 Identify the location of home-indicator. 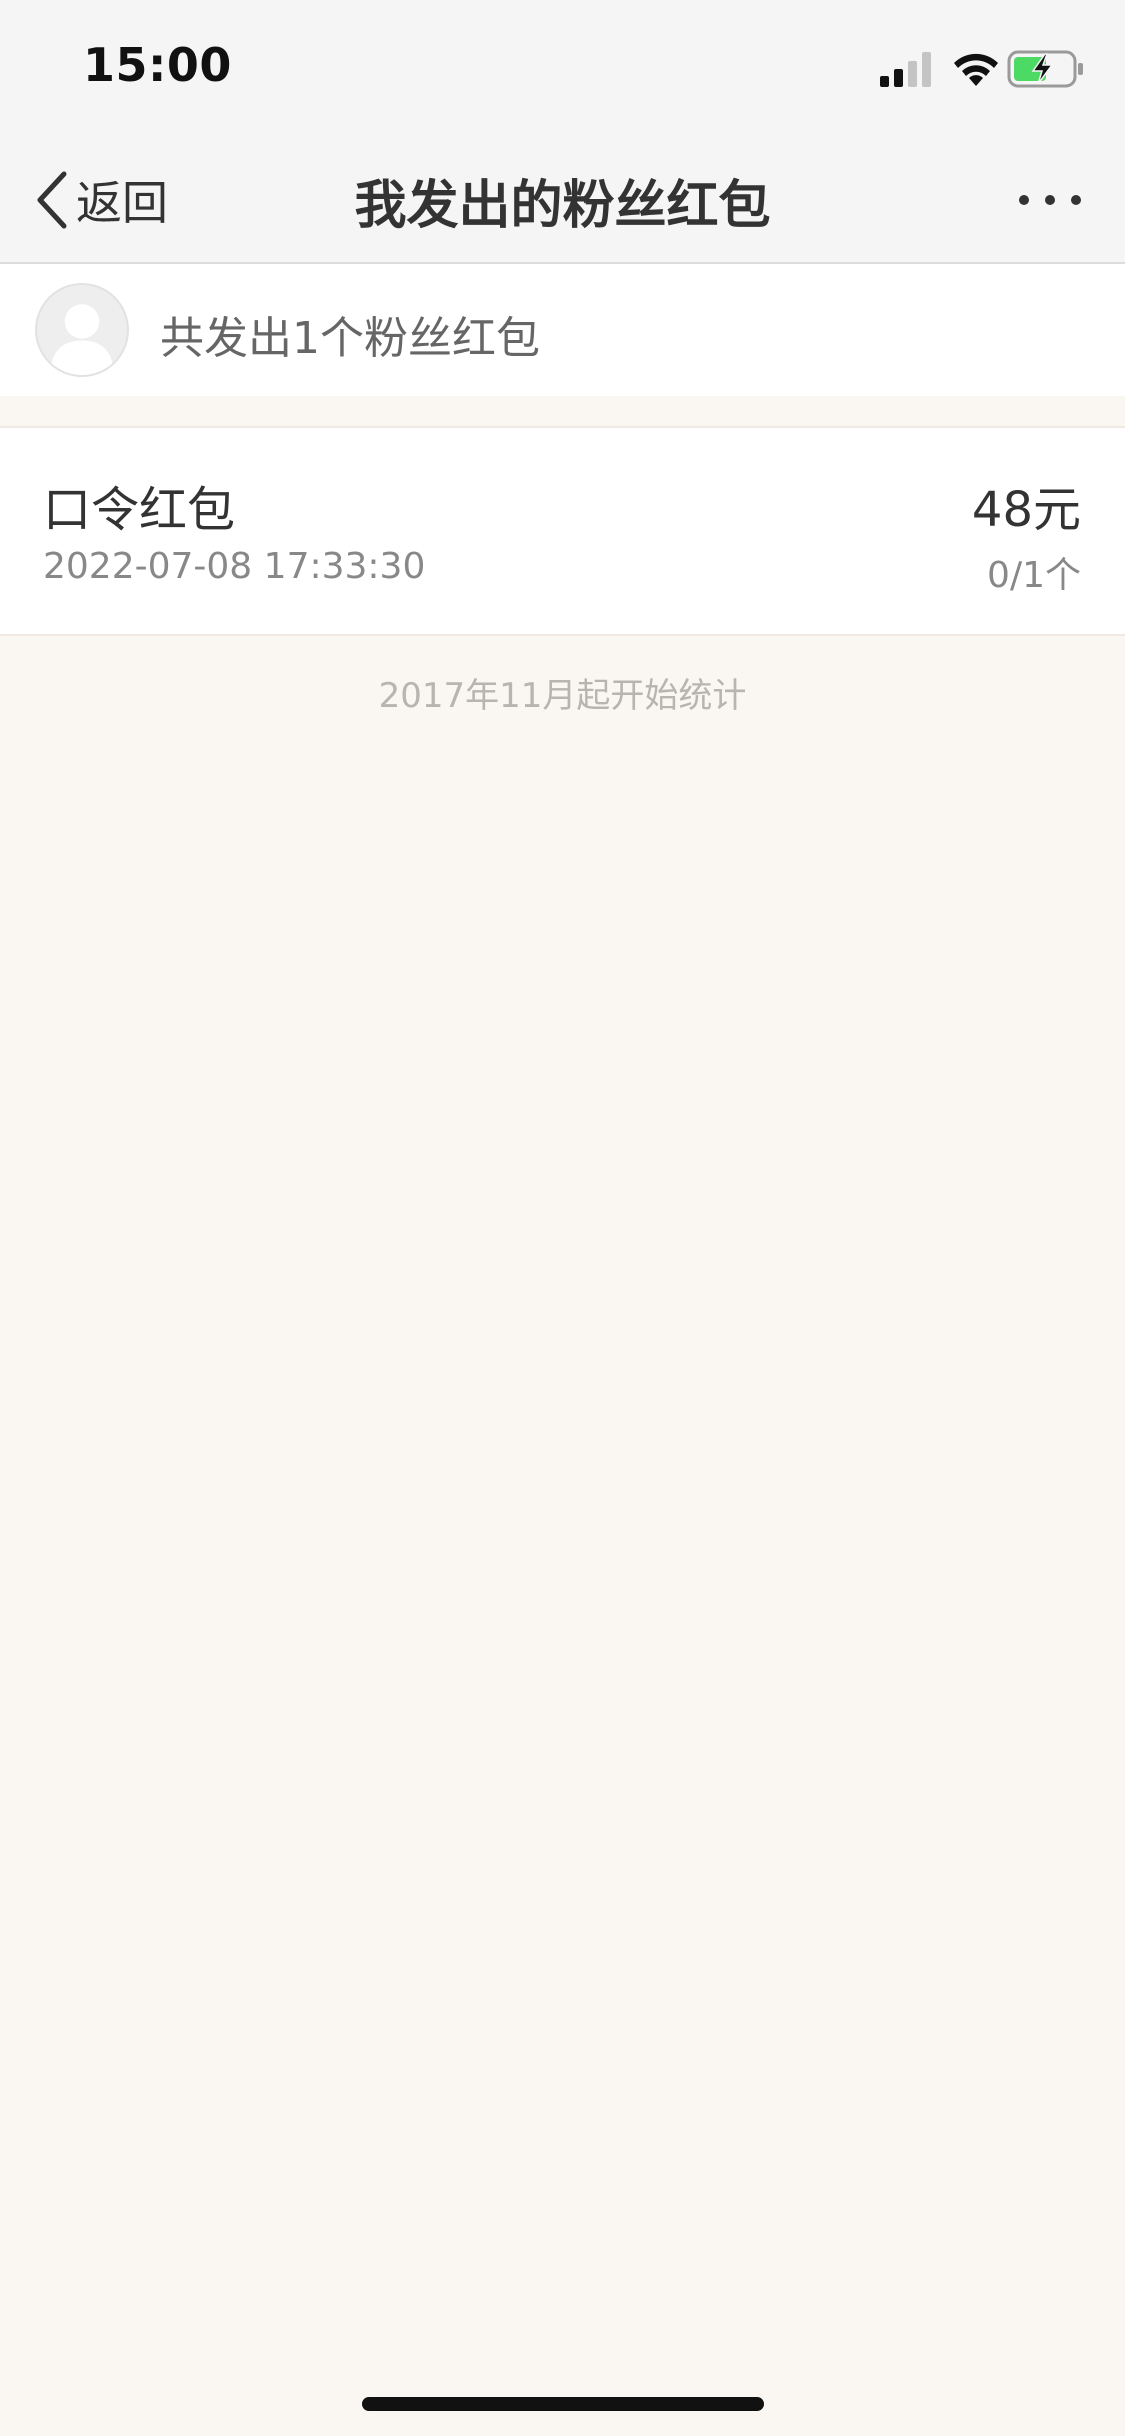
(563, 2404).